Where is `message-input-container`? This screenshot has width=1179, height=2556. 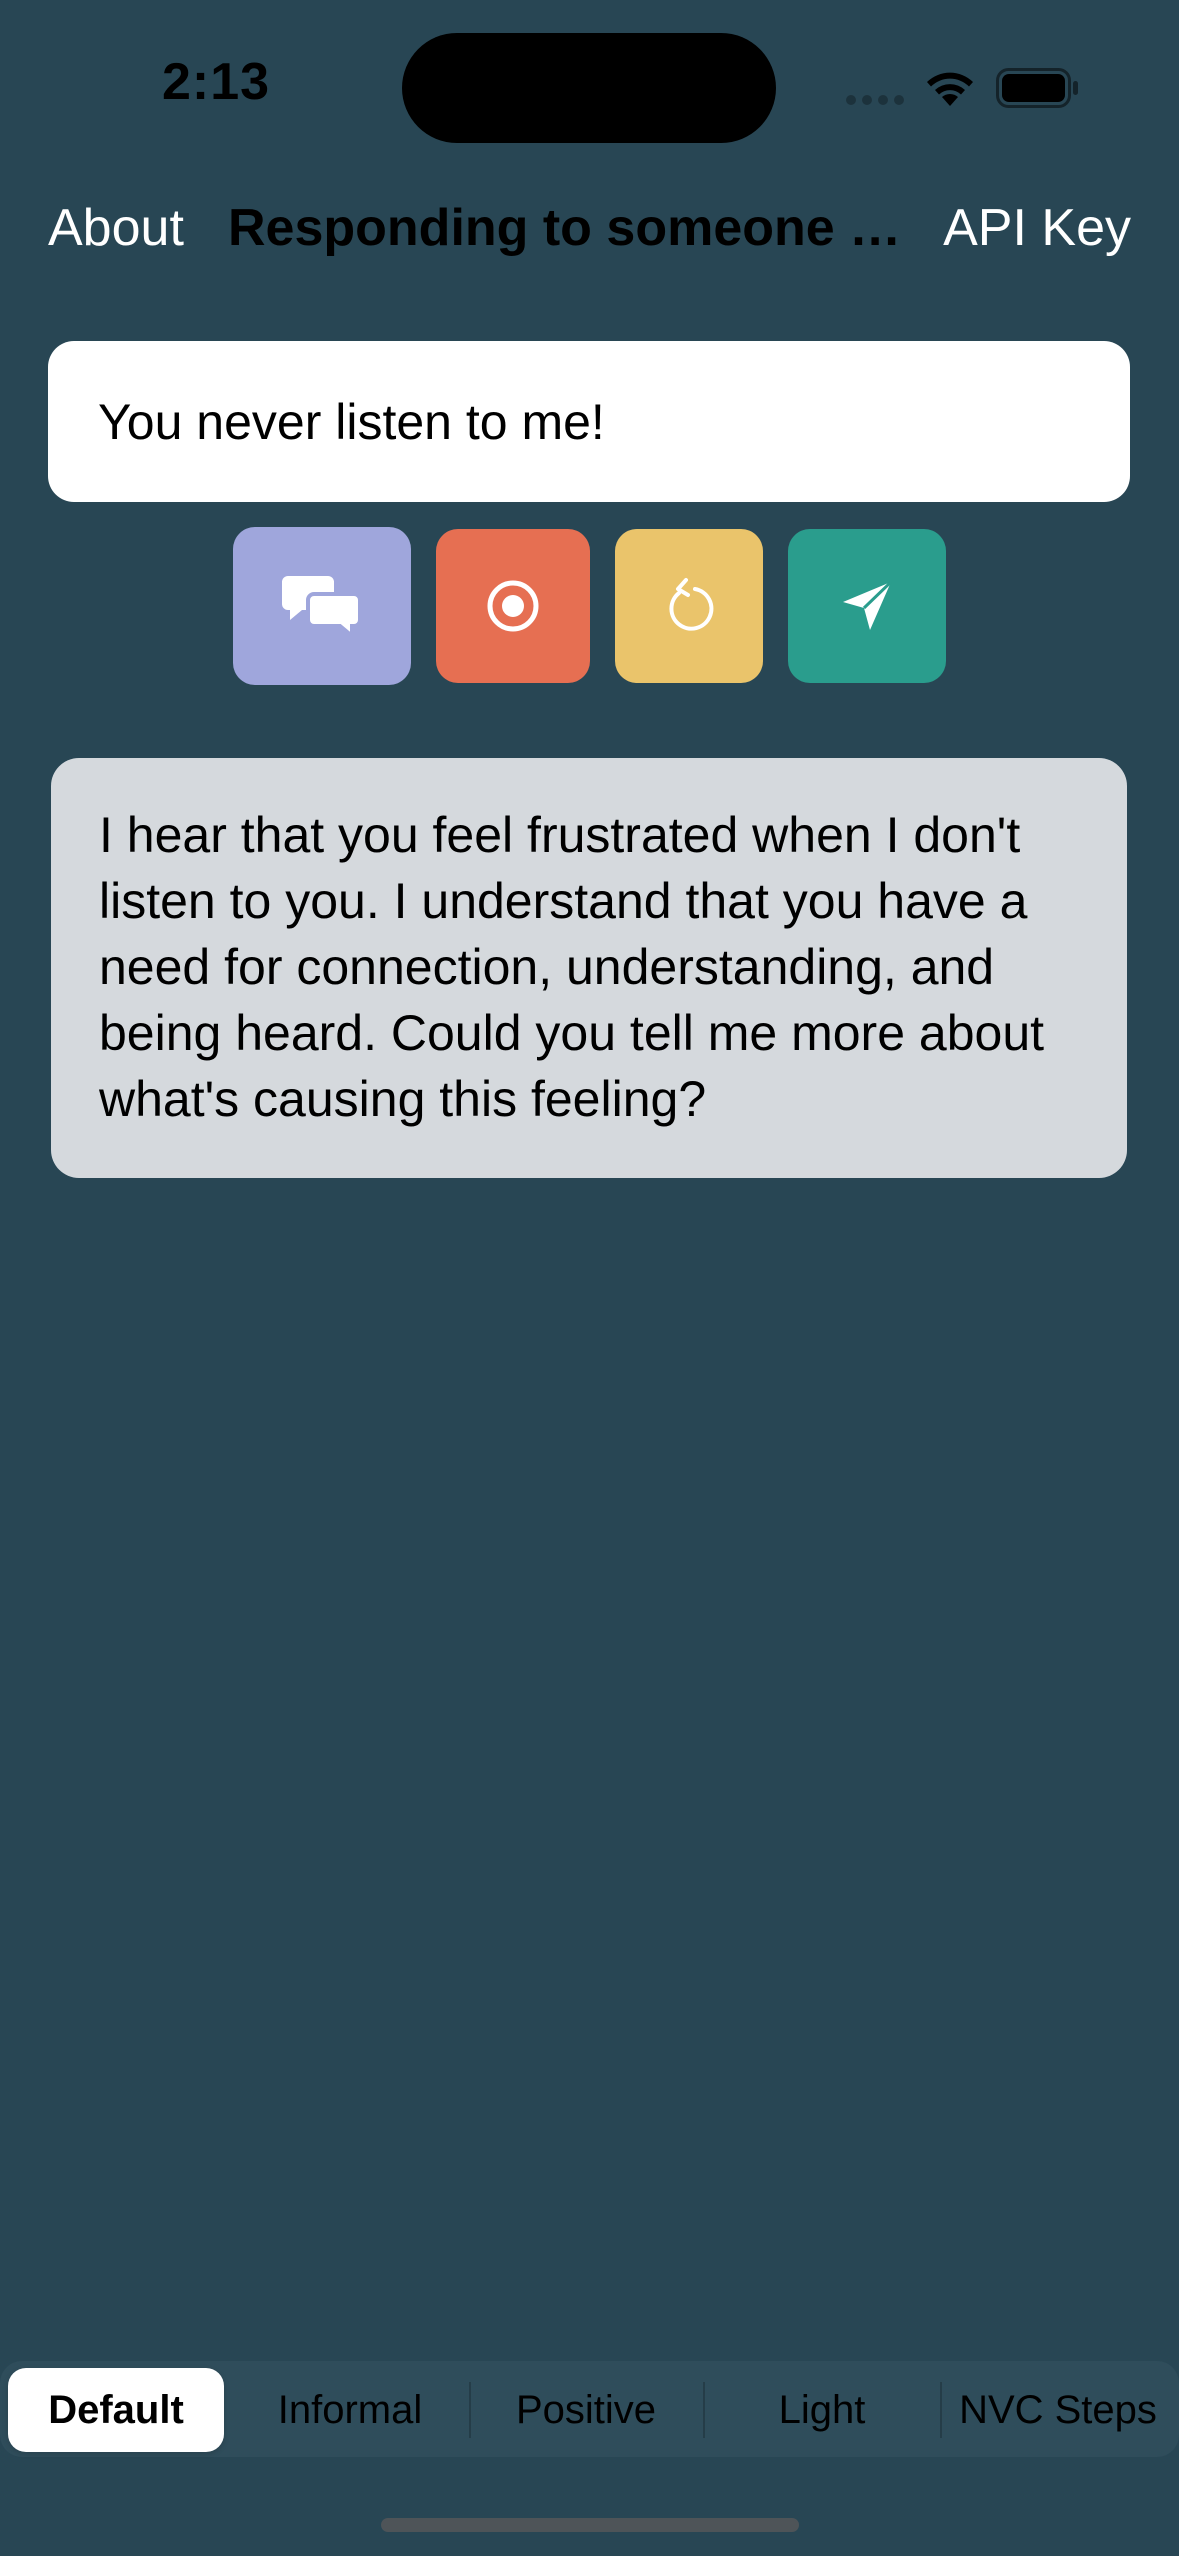
message-input-container is located at coordinates (589, 421).